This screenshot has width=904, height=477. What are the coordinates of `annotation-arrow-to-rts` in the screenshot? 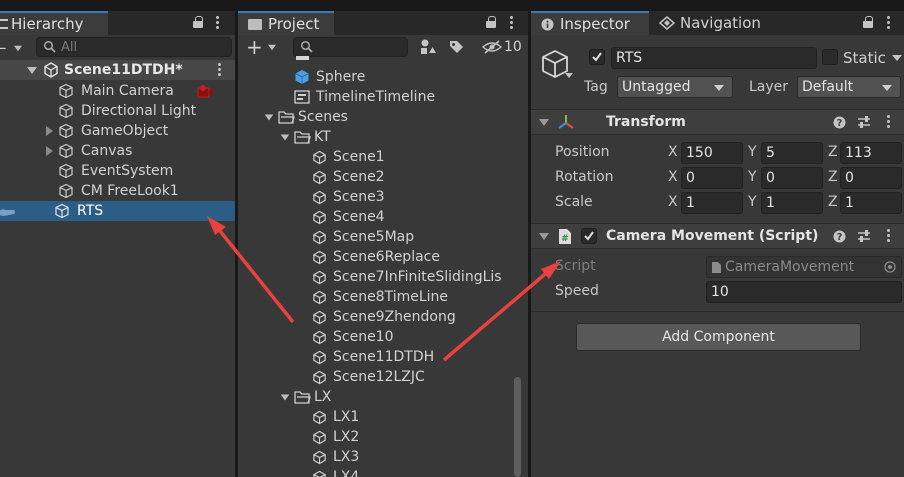 It's located at (251, 270).